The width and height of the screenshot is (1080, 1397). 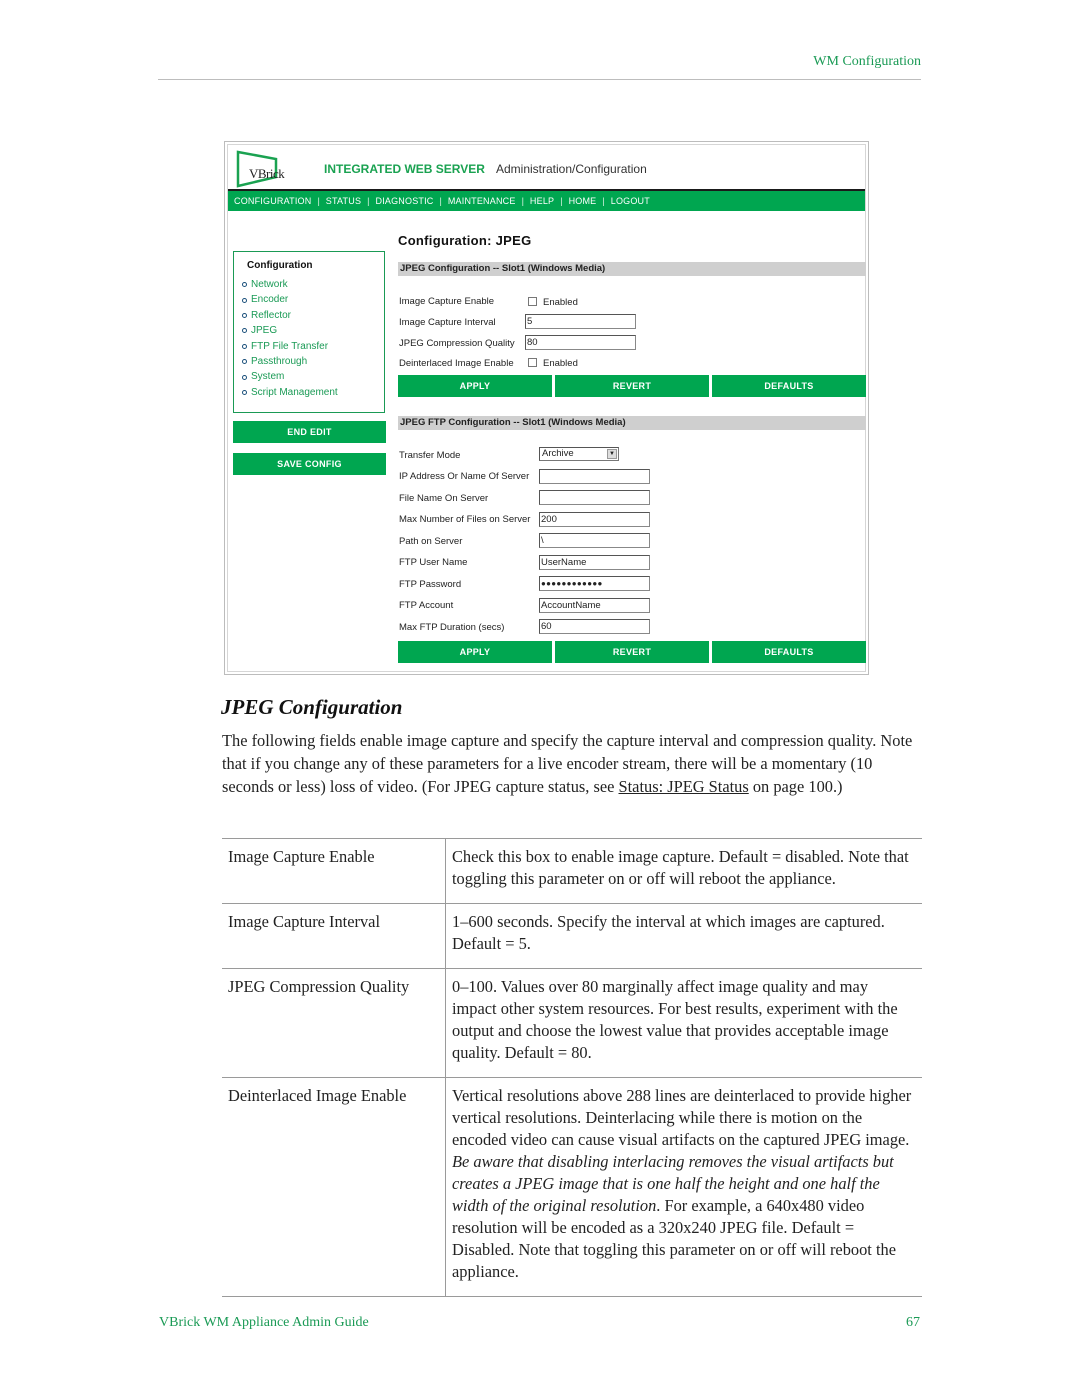 What do you see at coordinates (290, 346) in the screenshot?
I see `sidebar-item-ftp-file-transfer: FTP File Transfer` at bounding box center [290, 346].